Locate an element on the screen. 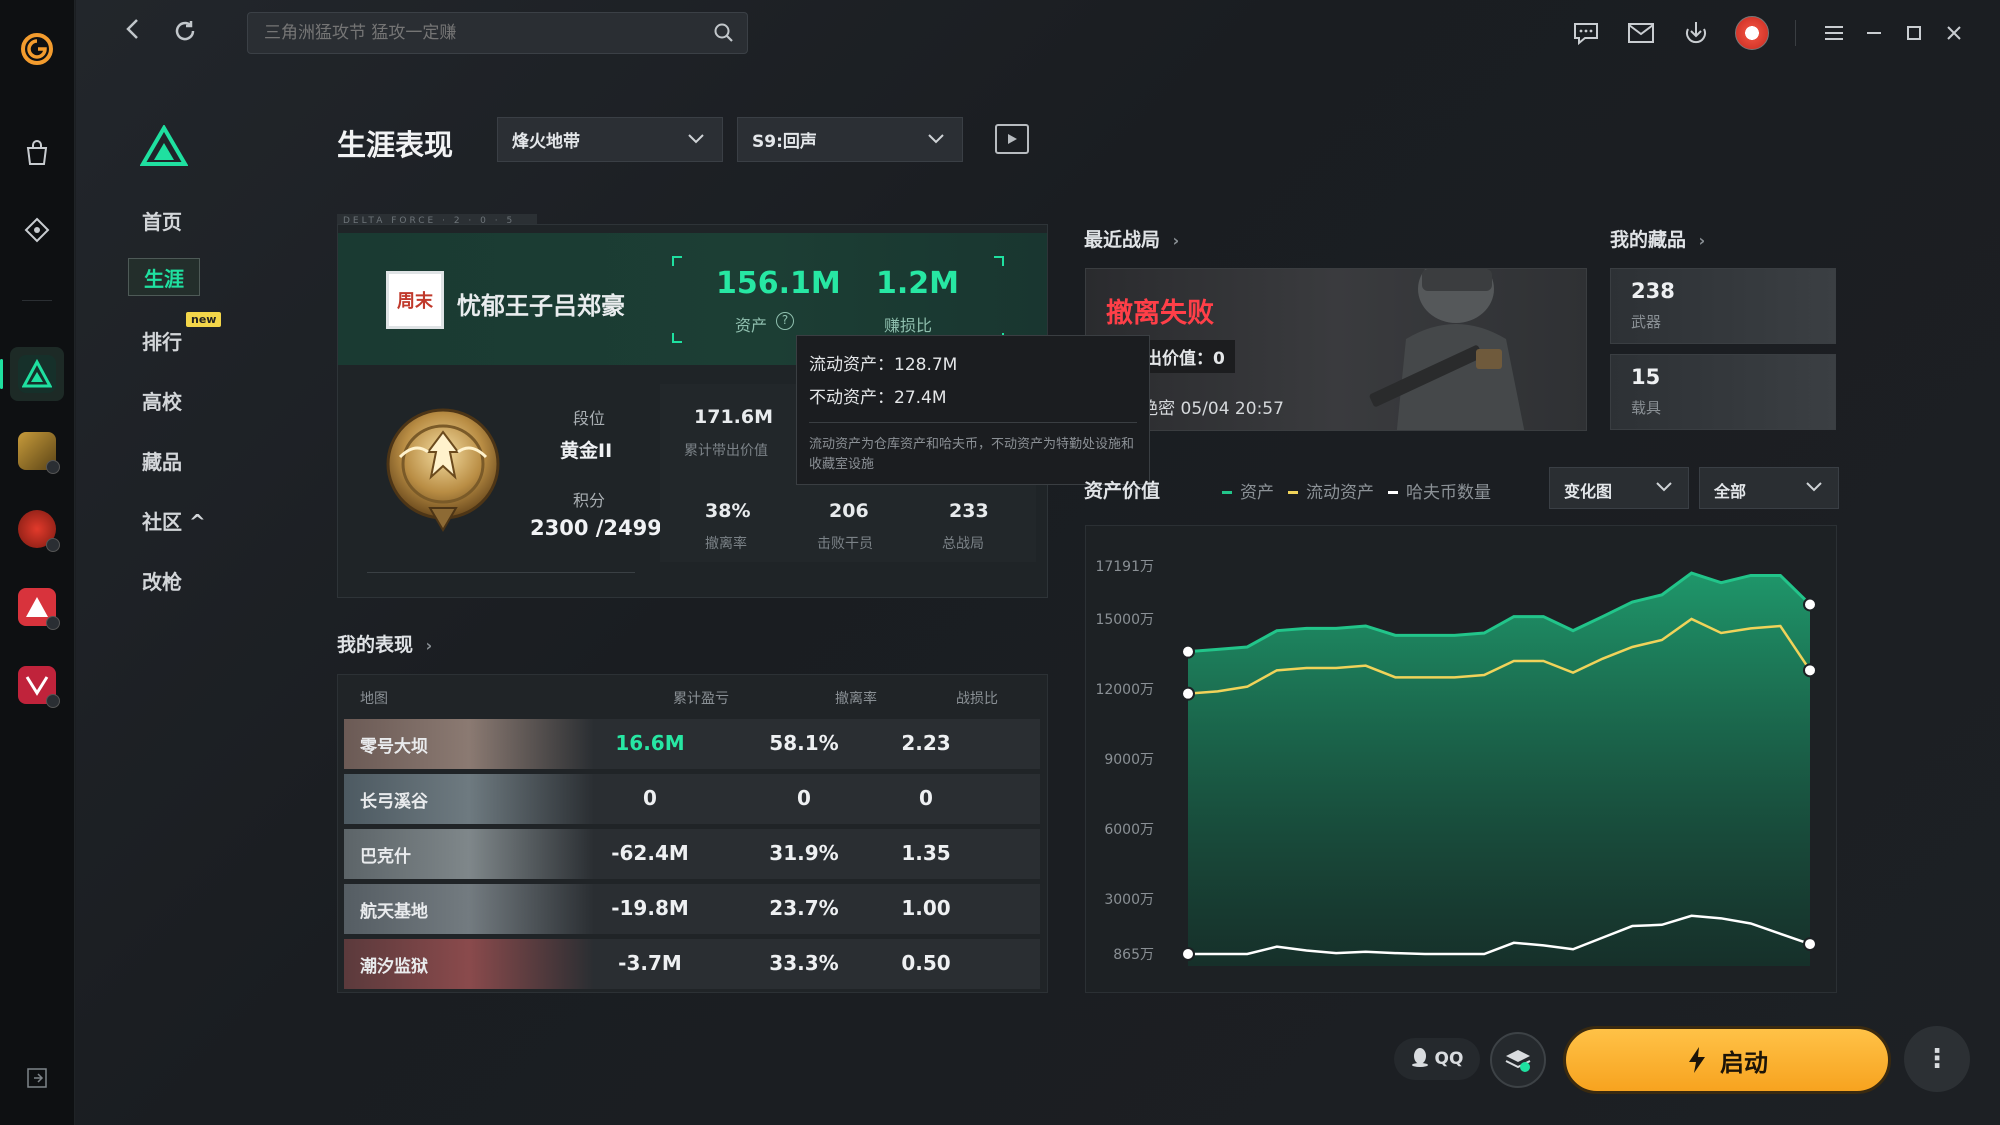 This screenshot has width=2000, height=1125. map-name: 巴克什 is located at coordinates (385, 857).